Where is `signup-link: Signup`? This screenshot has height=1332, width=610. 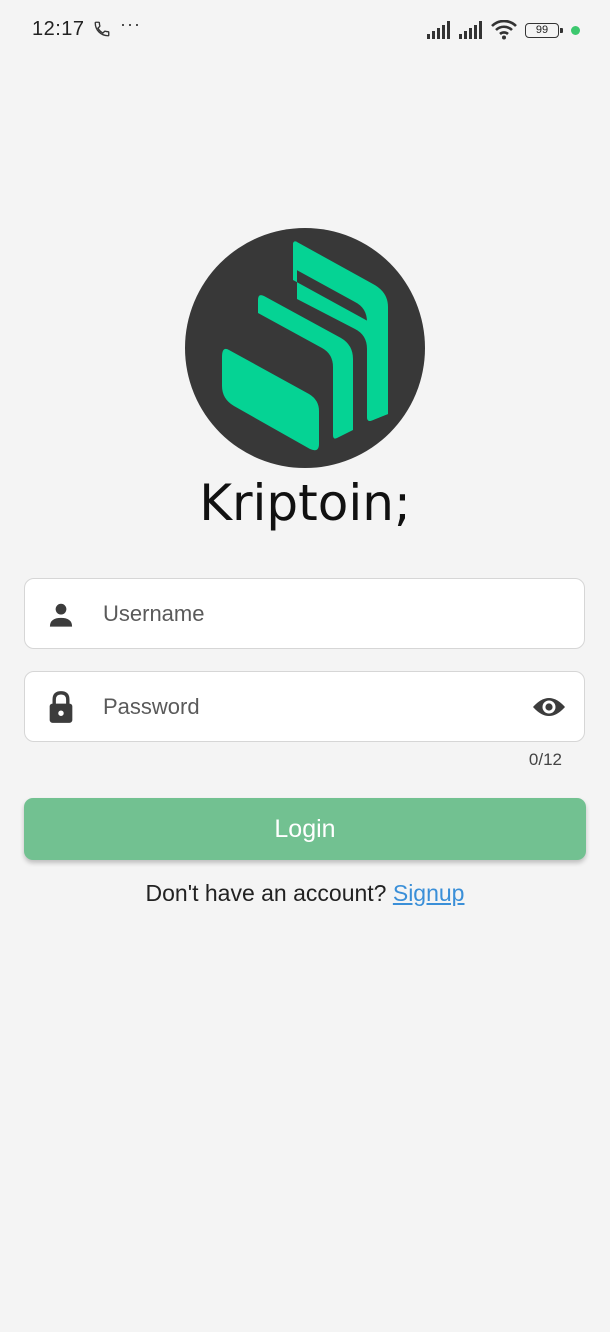 signup-link: Signup is located at coordinates (429, 893).